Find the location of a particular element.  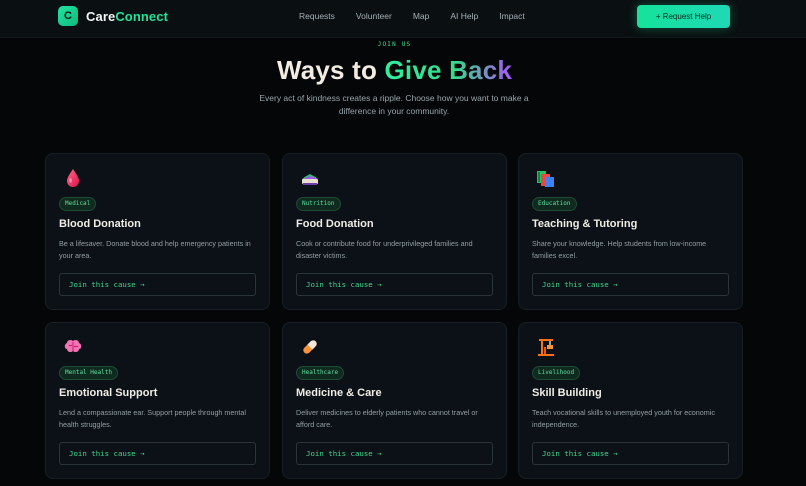

page-title: Ways to Give Back is located at coordinates (394, 70).